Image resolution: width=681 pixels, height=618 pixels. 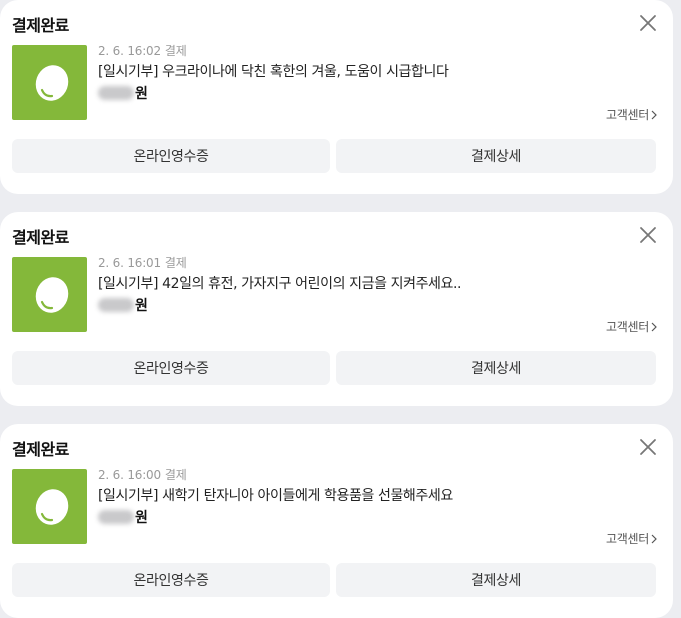 What do you see at coordinates (275, 495) in the screenshot?
I see `product-name: [일시기부] 새학기 탄자니아 아이들에게 학용품을 선물해주세요` at bounding box center [275, 495].